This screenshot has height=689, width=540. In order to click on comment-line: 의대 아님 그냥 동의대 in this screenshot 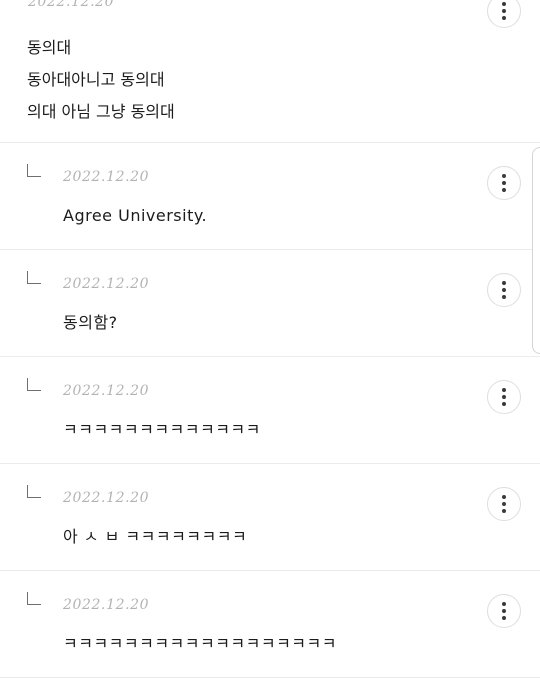, I will do `click(101, 111)`.